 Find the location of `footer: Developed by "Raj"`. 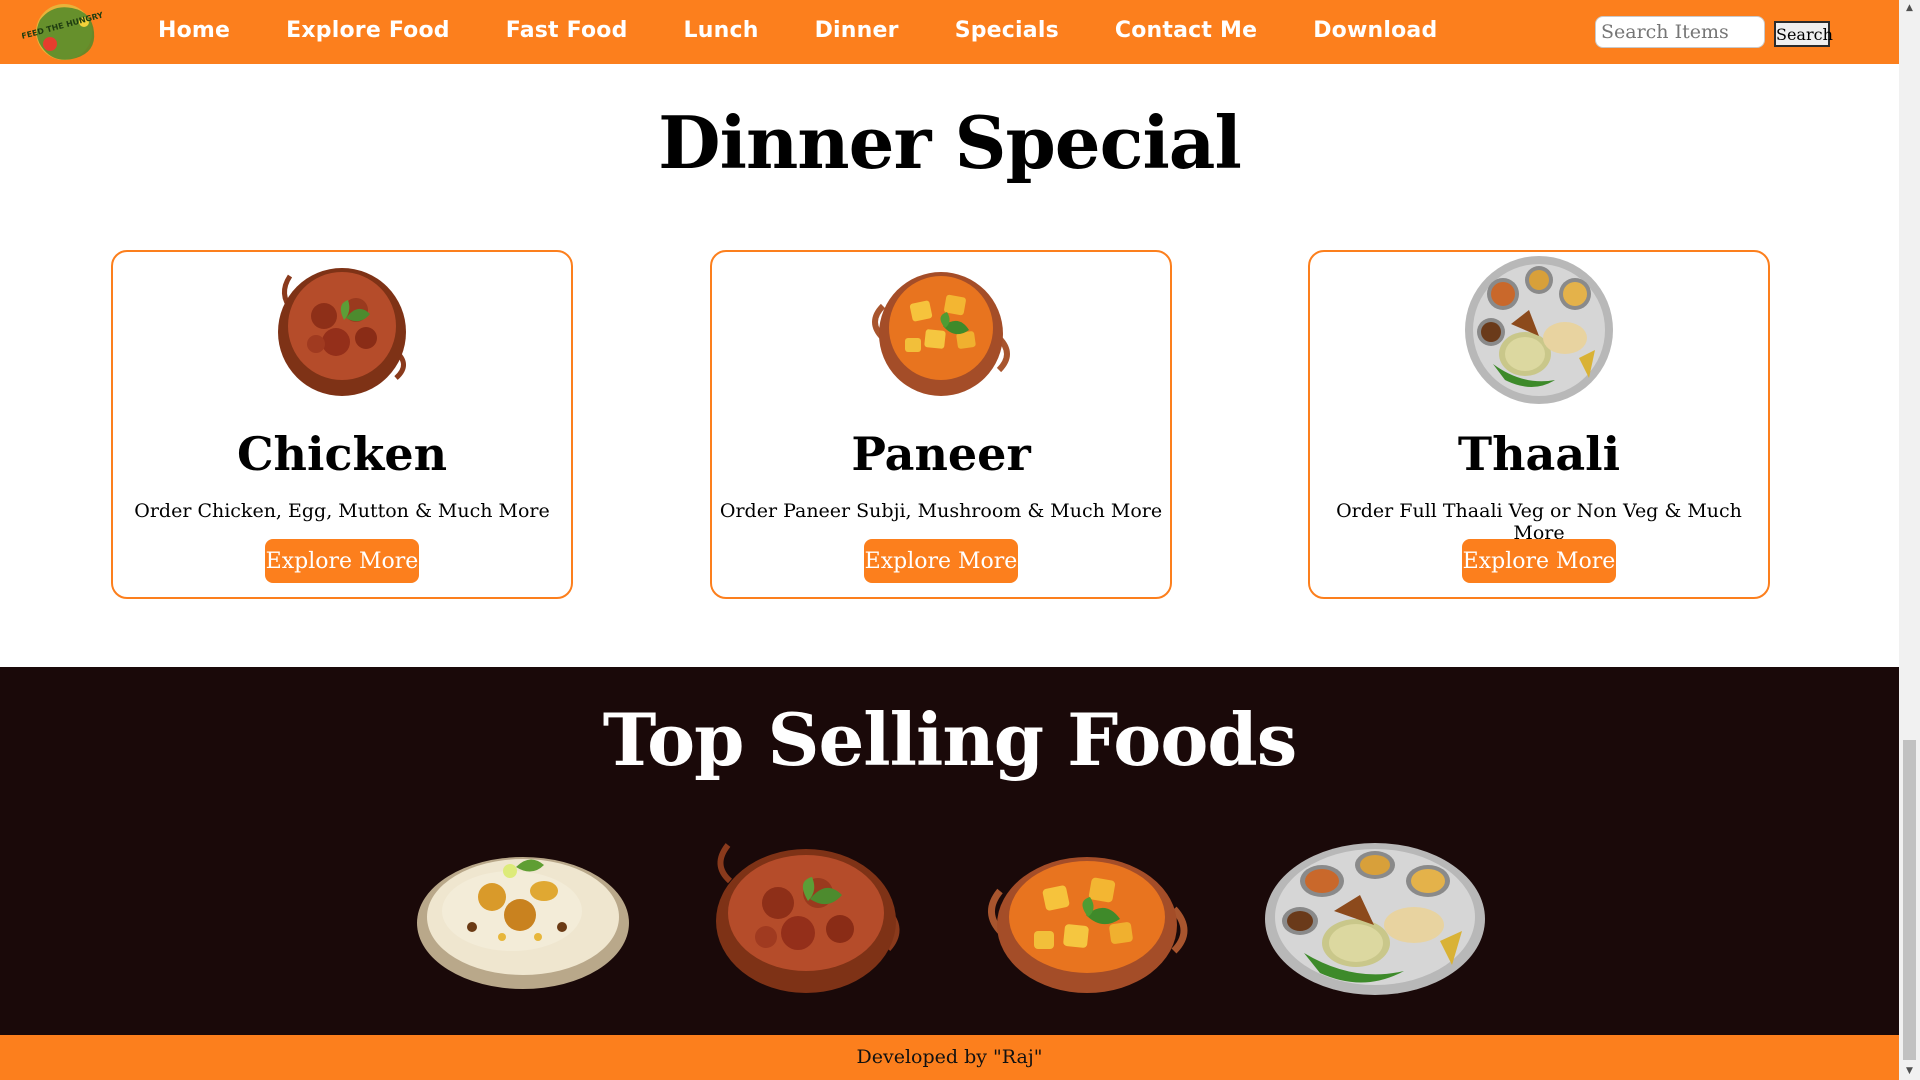

footer: Developed by "Raj" is located at coordinates (949, 1057).